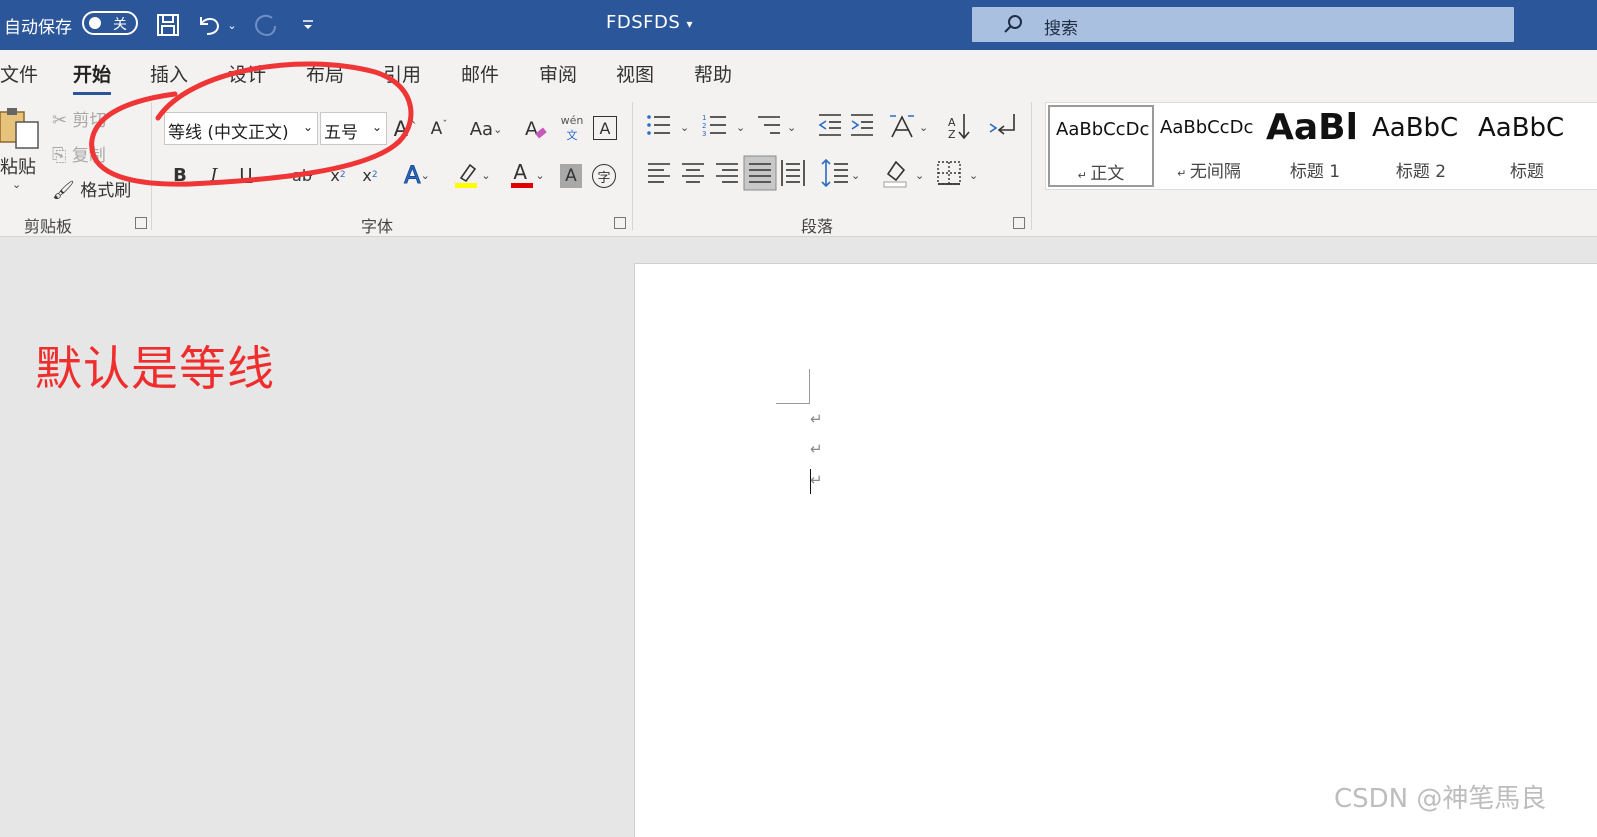 The width and height of the screenshot is (1597, 837). What do you see at coordinates (536, 129) in the screenshot?
I see `clear-formatting-button: A` at bounding box center [536, 129].